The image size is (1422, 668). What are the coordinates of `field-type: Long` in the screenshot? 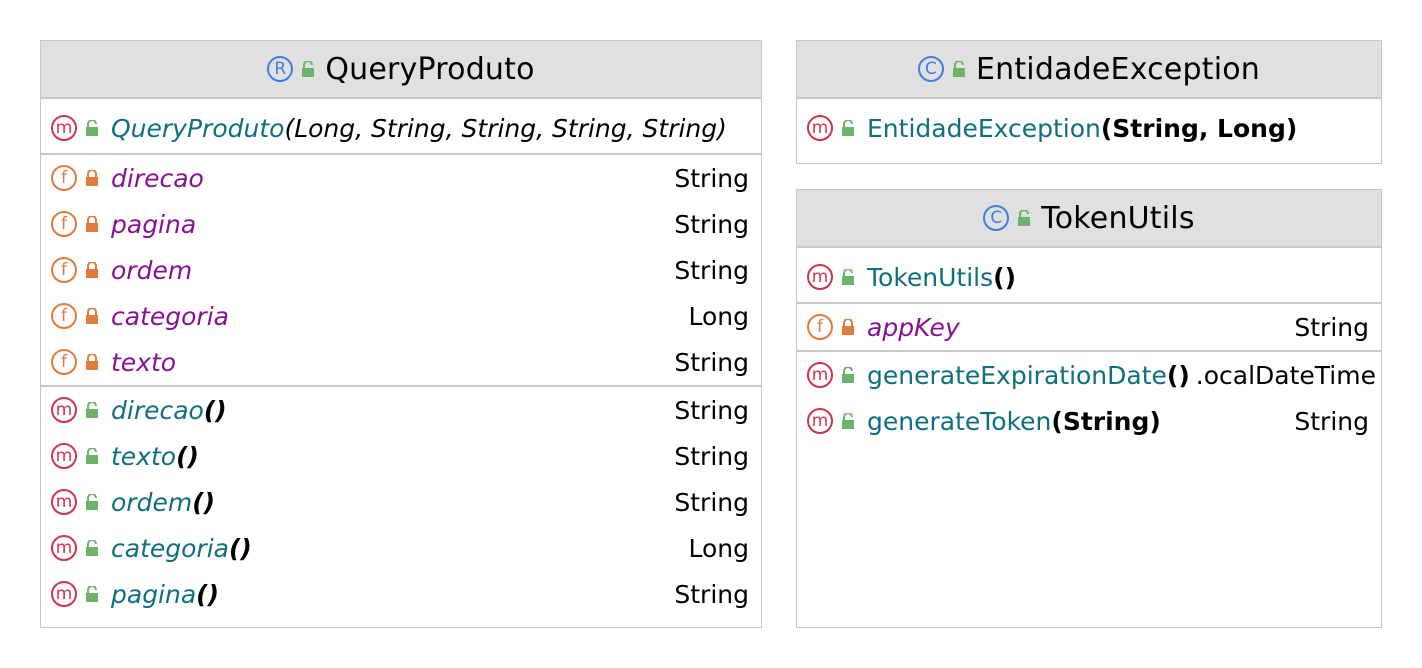 It's located at (719, 316).